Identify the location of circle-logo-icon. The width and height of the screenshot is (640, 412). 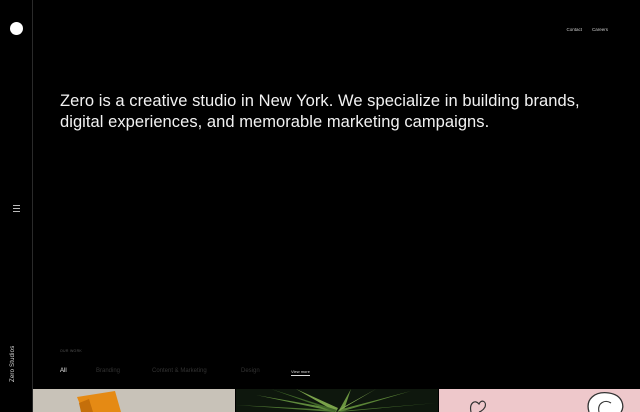
(16, 28).